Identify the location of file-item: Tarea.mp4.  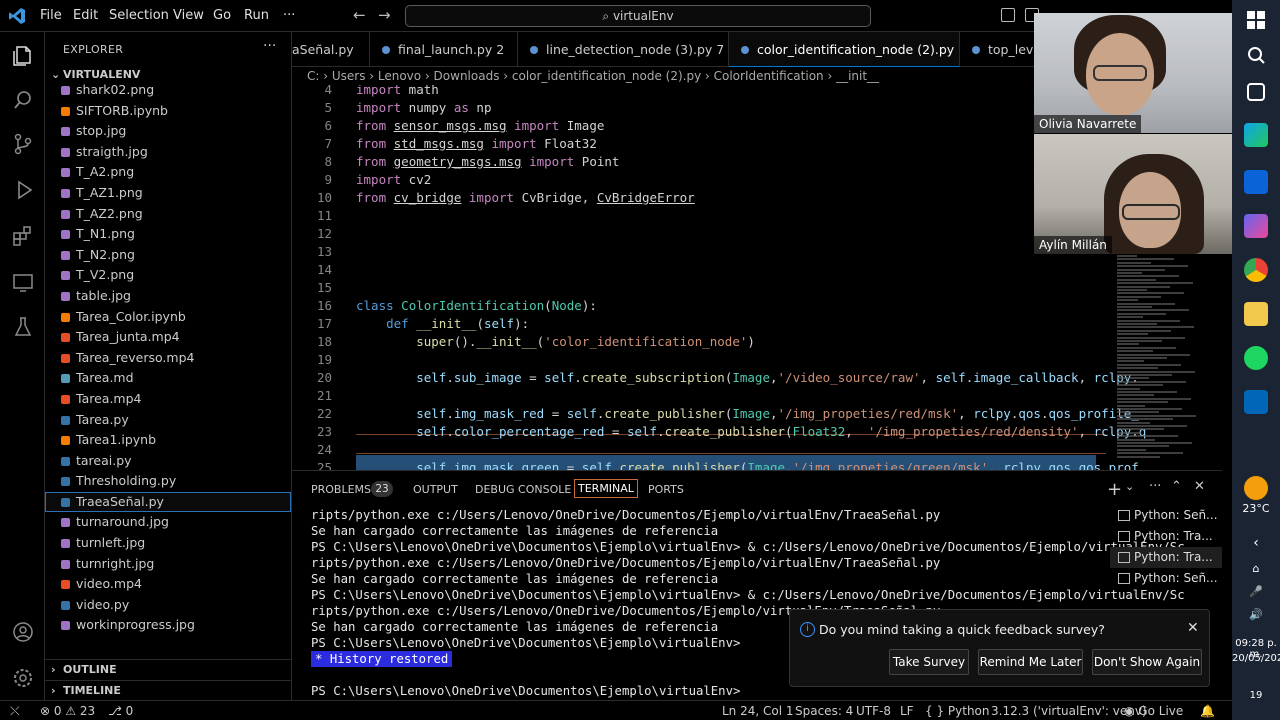
(168, 399).